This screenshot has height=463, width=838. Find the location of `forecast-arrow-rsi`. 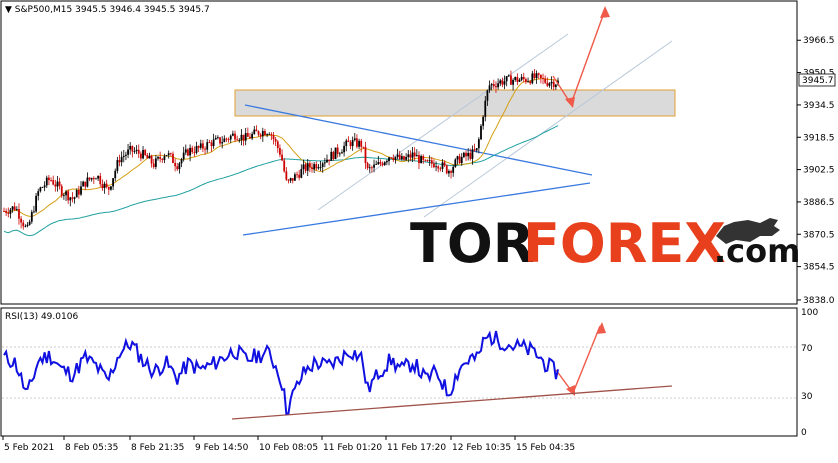

forecast-arrow-rsi is located at coordinates (580, 359).